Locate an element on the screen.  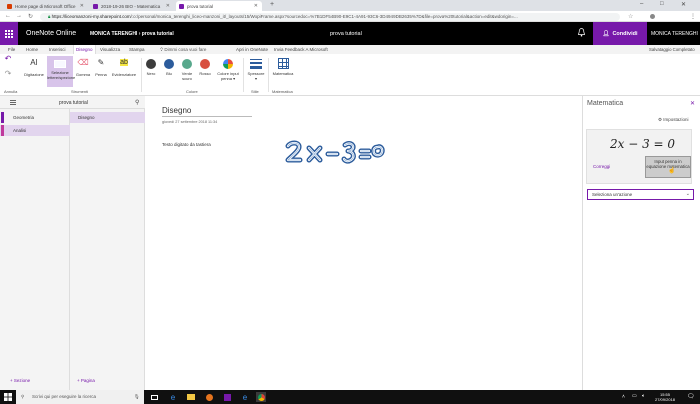
taskbar-search-input: ⚲ Scrivi qui per eseguire la ricerca 🎙︎ is located at coordinates (80, 397).